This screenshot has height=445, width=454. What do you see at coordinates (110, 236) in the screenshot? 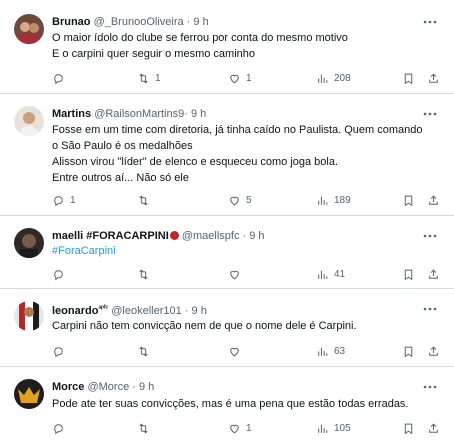
I see `display-name: maelli #FORACARPINI` at bounding box center [110, 236].